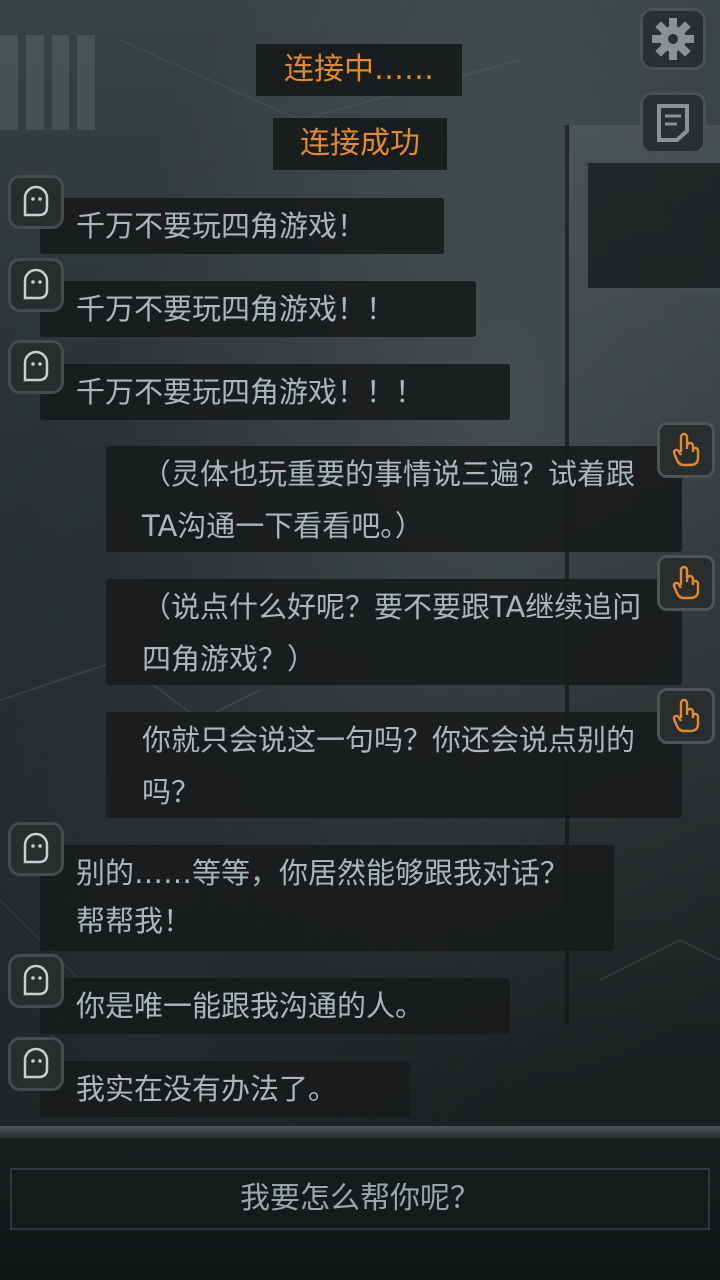  Describe the element at coordinates (394, 765) in the screenshot. I see `player-message: 你就只会说这一句吗？你还会说点别的吗？` at that location.